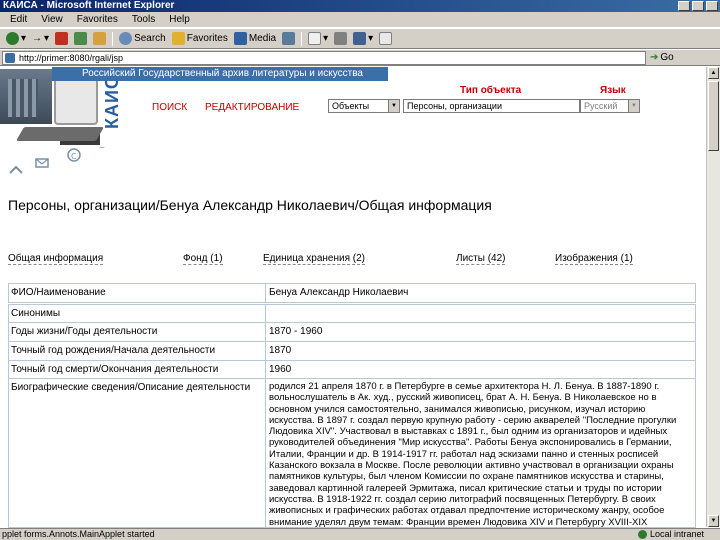 The width and height of the screenshot is (720, 540). What do you see at coordinates (89, 5) in the screenshot?
I see `window-title: КАИСА - Microsoft Internet Explorer` at bounding box center [89, 5].